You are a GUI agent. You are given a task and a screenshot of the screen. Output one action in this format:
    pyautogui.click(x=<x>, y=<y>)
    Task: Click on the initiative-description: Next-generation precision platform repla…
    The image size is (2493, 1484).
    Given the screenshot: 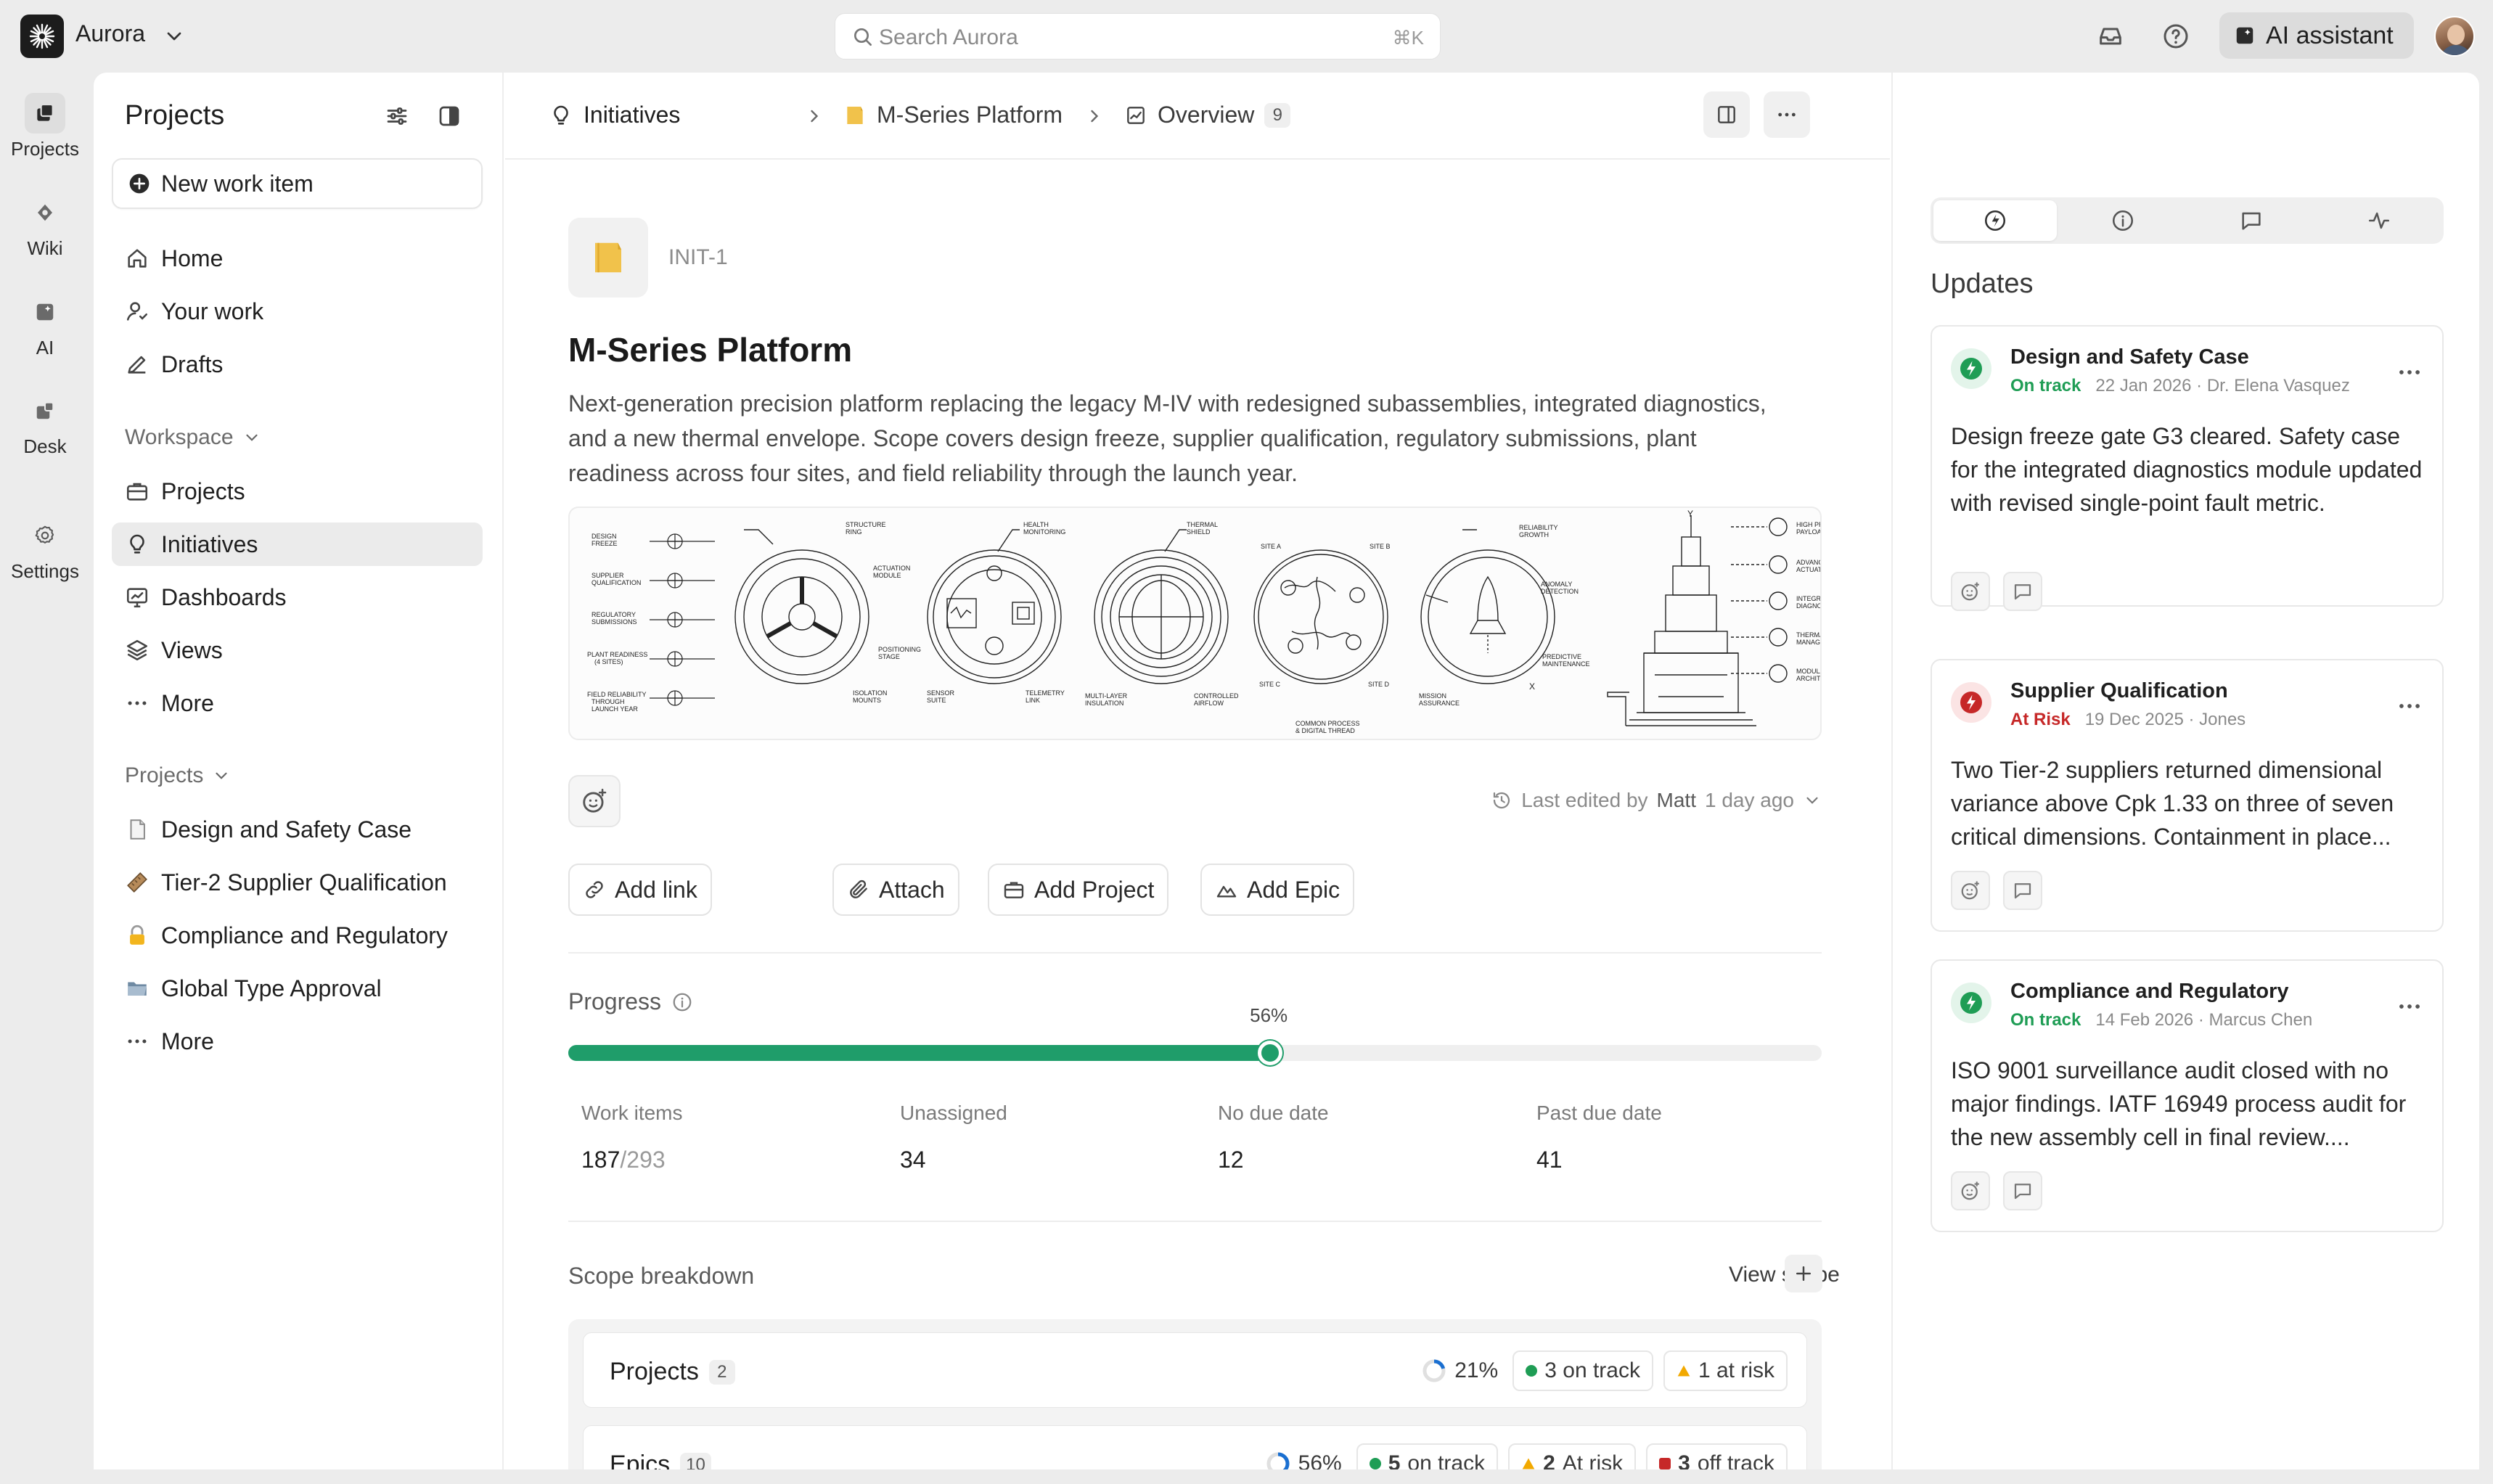 What is the action you would take?
    pyautogui.click(x=1185, y=438)
    